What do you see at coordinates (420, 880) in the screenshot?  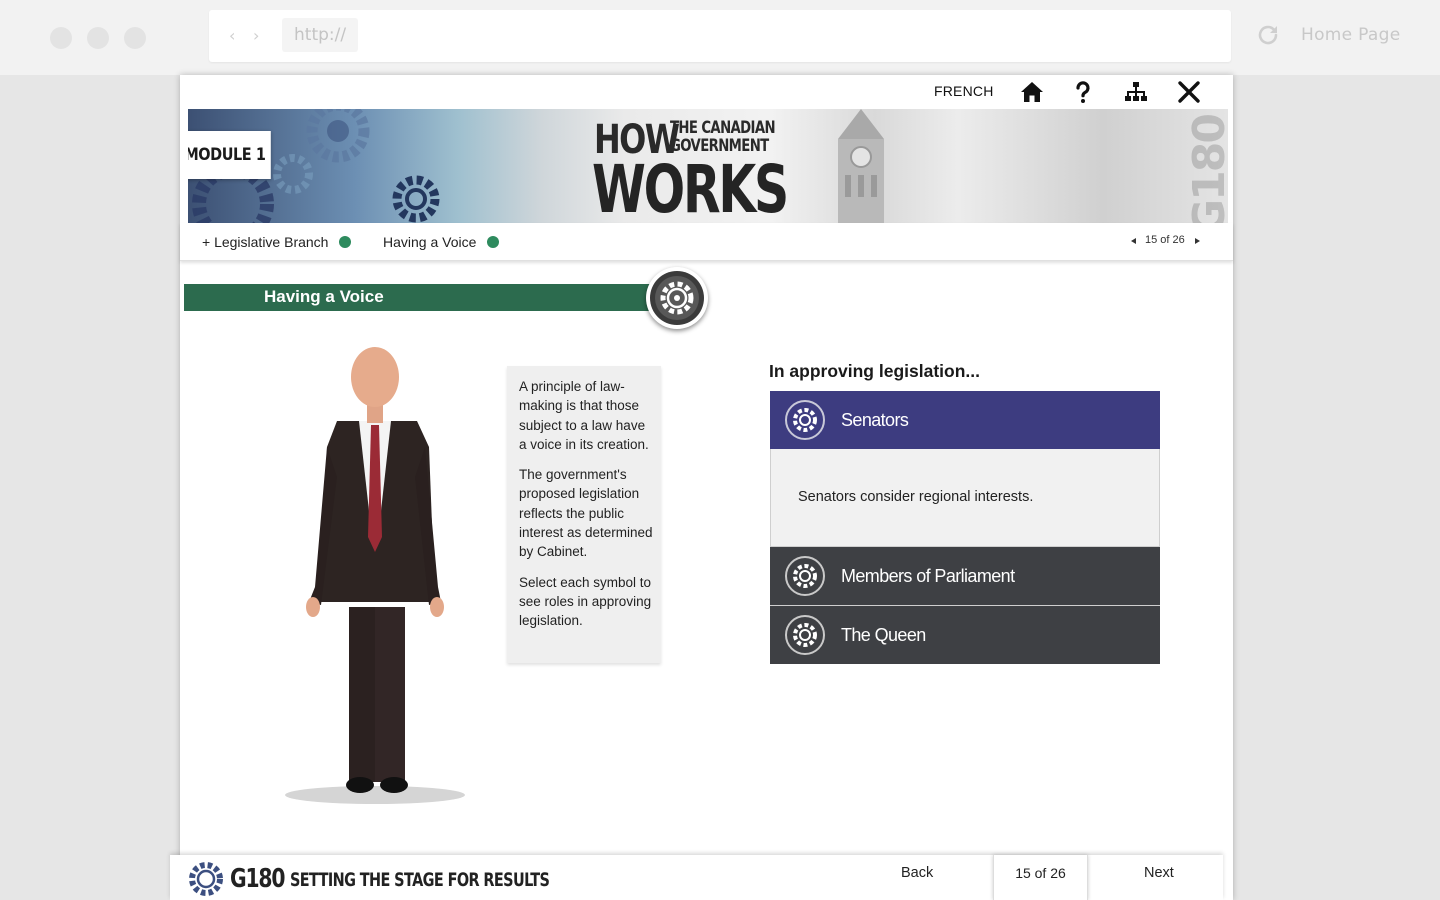 I see `footer-tagline: SETTING THE STAGE FOR RESULTS` at bounding box center [420, 880].